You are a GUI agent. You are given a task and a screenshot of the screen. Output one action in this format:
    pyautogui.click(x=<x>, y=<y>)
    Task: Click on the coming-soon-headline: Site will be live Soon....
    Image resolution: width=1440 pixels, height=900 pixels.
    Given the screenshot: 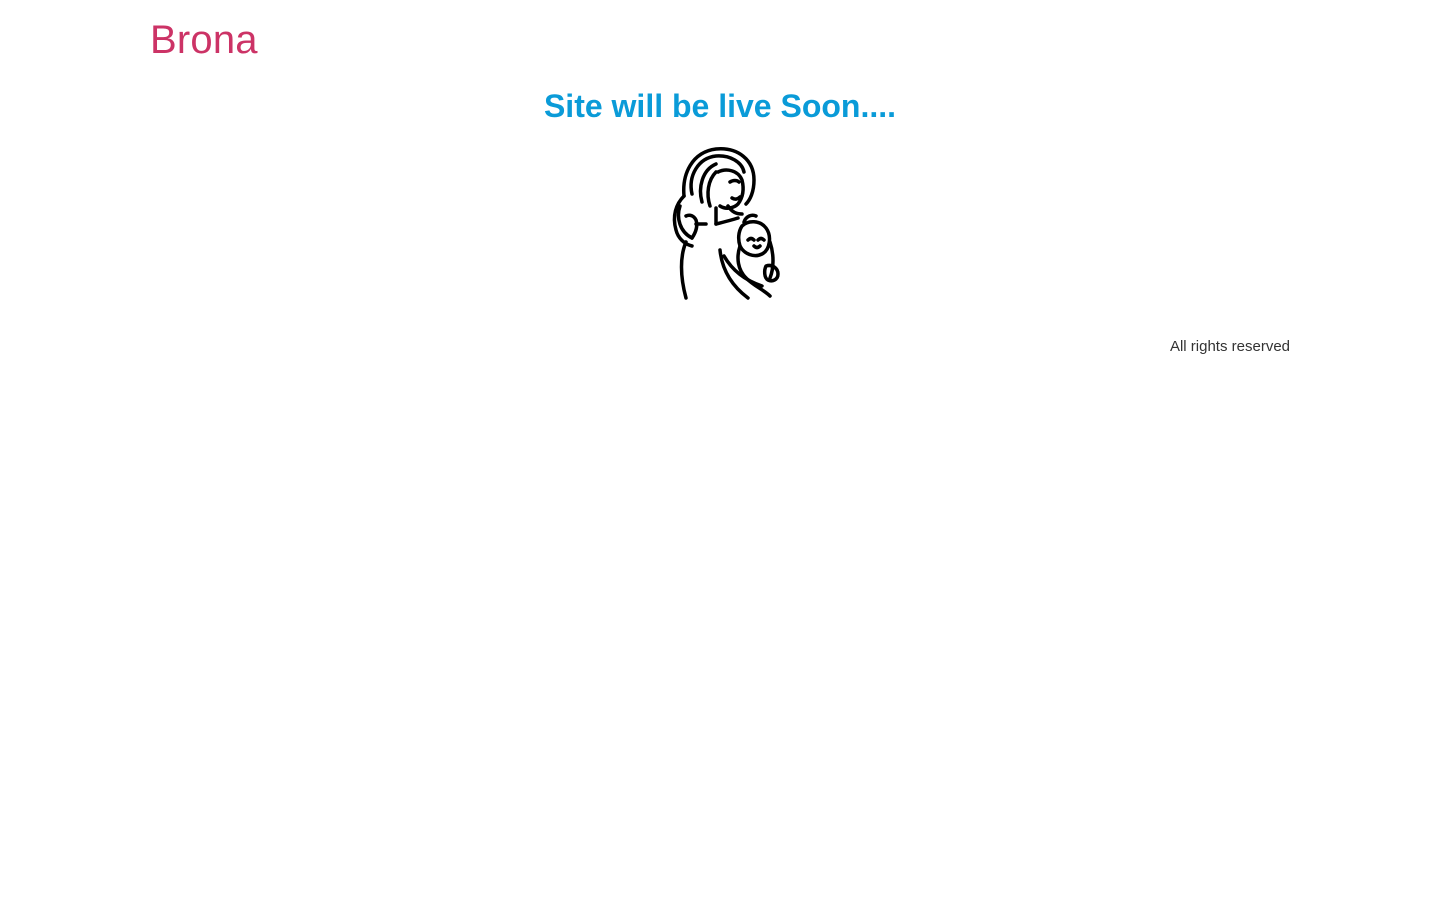 What is the action you would take?
    pyautogui.click(x=720, y=106)
    